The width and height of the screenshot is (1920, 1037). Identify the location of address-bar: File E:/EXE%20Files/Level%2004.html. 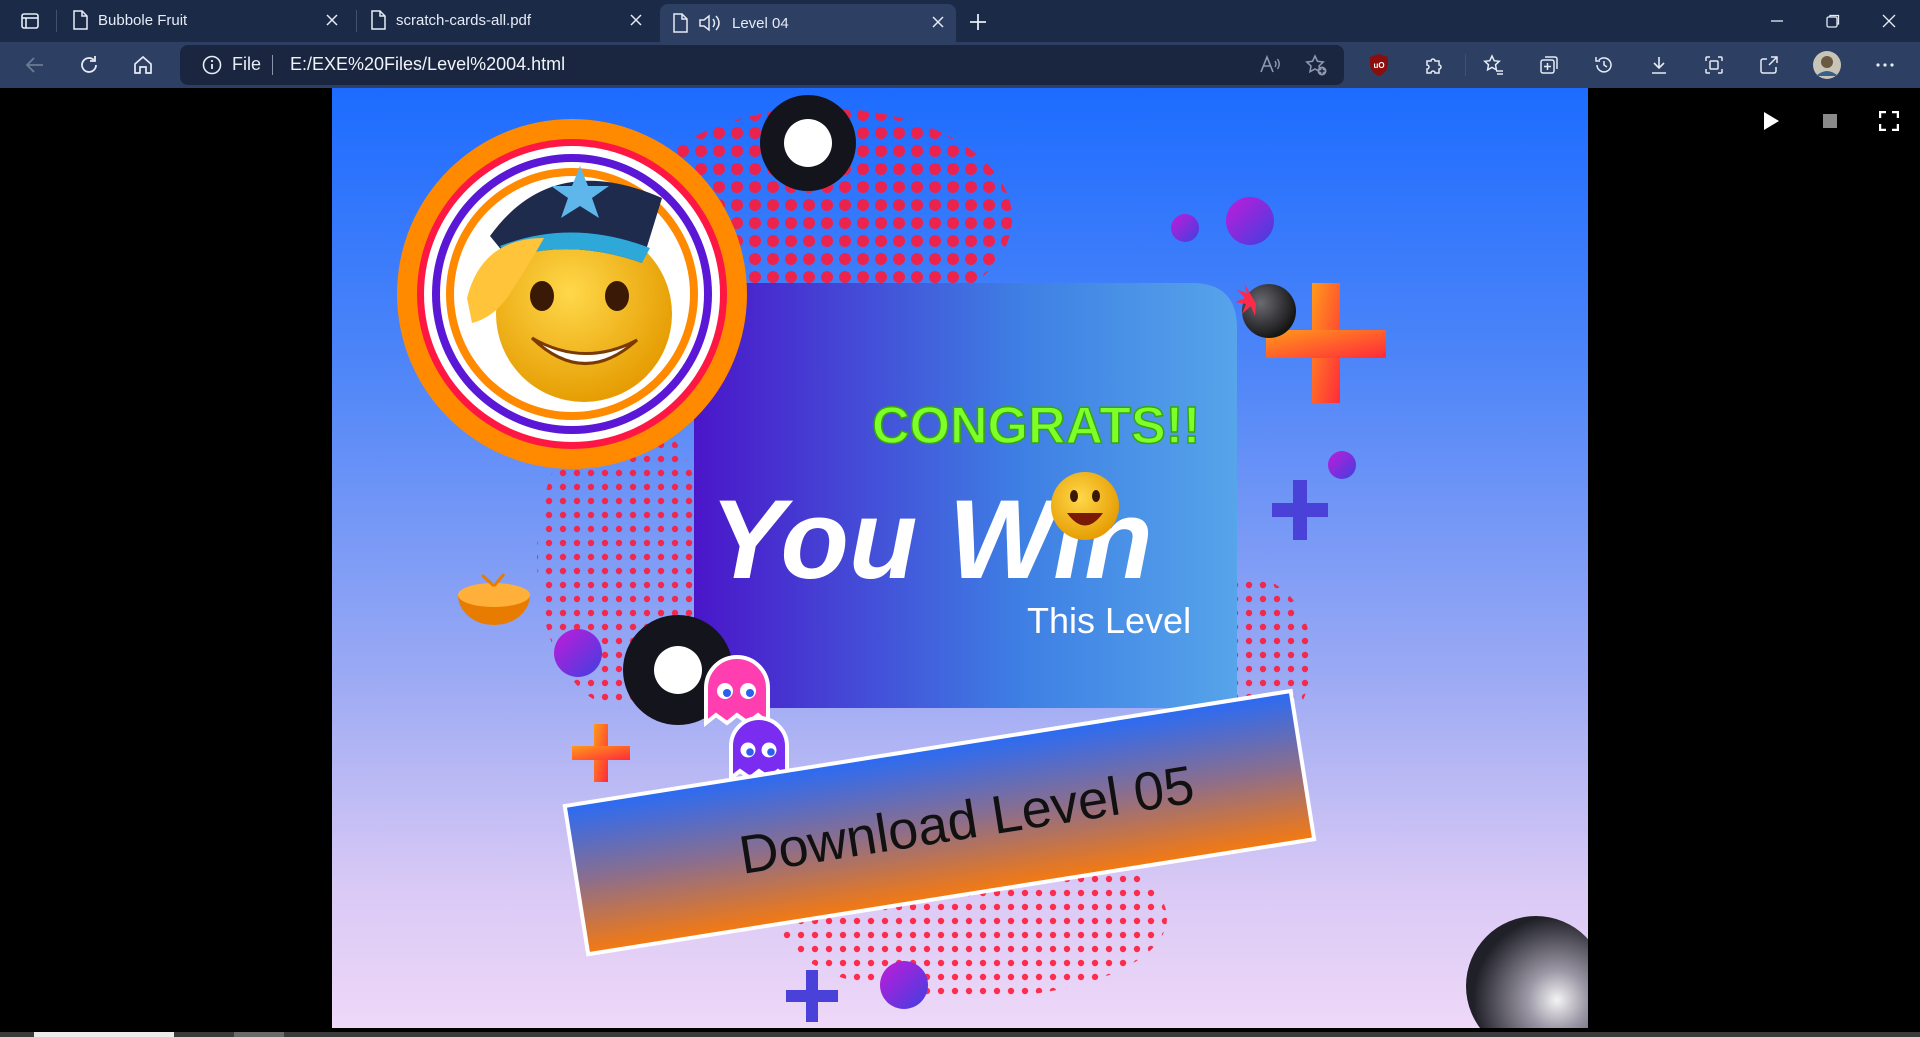
(762, 65).